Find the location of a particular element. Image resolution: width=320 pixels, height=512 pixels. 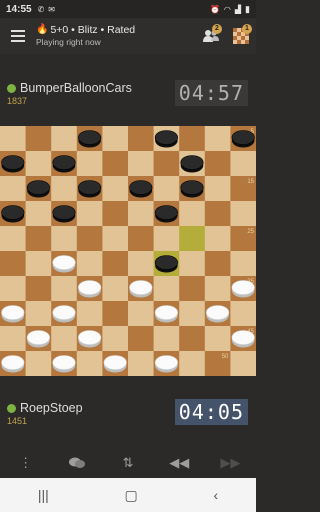

games-button: 1 is located at coordinates (241, 36).